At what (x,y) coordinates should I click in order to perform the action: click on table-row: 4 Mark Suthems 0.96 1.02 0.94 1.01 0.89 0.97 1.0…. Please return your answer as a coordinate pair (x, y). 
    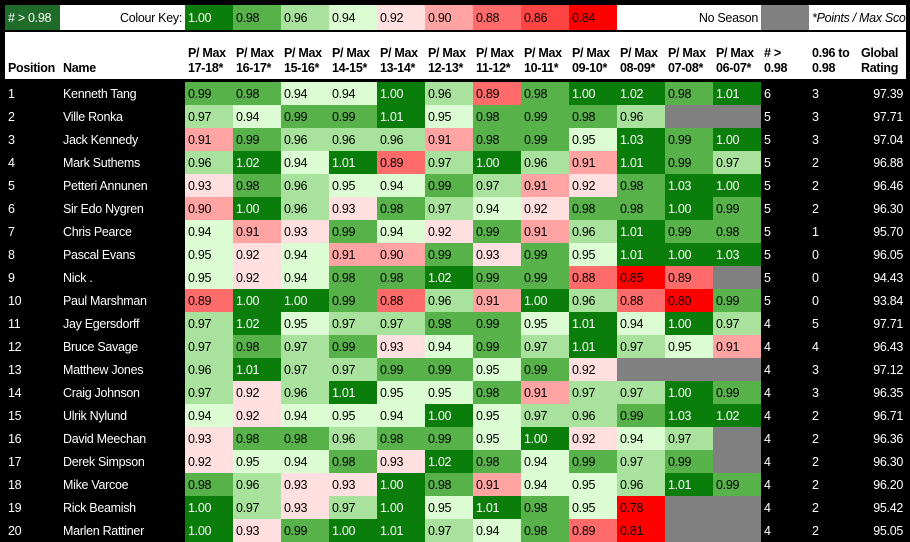
    Looking at the image, I should click on (455, 162).